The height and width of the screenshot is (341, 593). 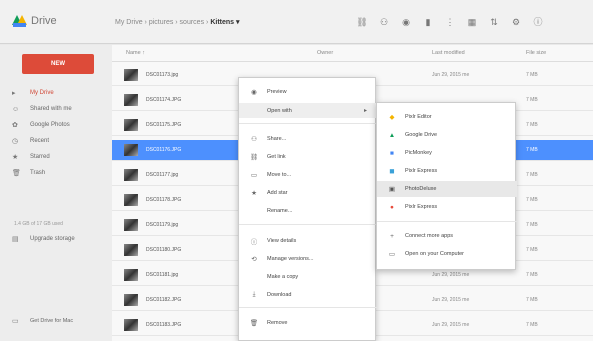 What do you see at coordinates (435, 254) in the screenshot?
I see `submenu-label: Open on your Computer` at bounding box center [435, 254].